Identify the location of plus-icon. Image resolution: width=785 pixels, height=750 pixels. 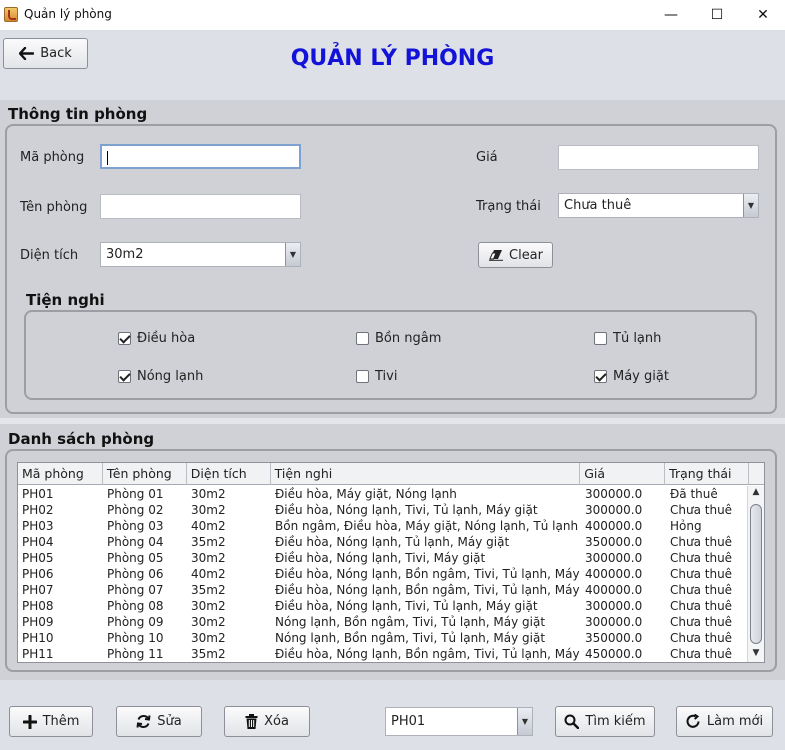
(29, 721).